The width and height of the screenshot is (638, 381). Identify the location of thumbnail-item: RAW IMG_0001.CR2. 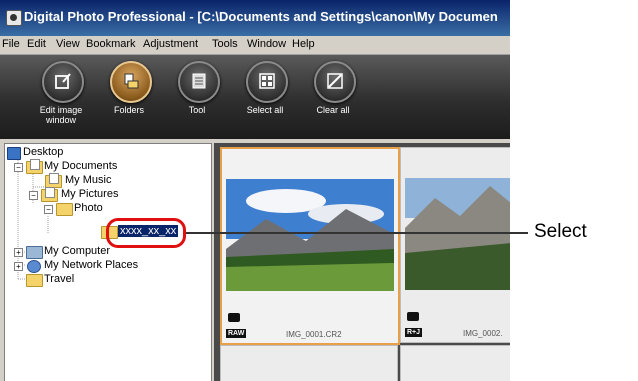
(310, 246).